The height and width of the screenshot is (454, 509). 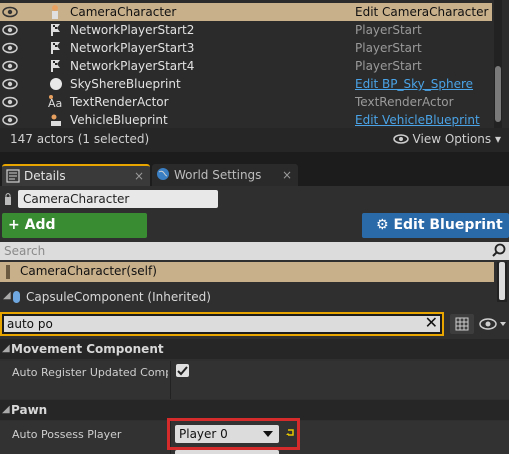 I want to click on component-search-input: Search, so click(x=254, y=251).